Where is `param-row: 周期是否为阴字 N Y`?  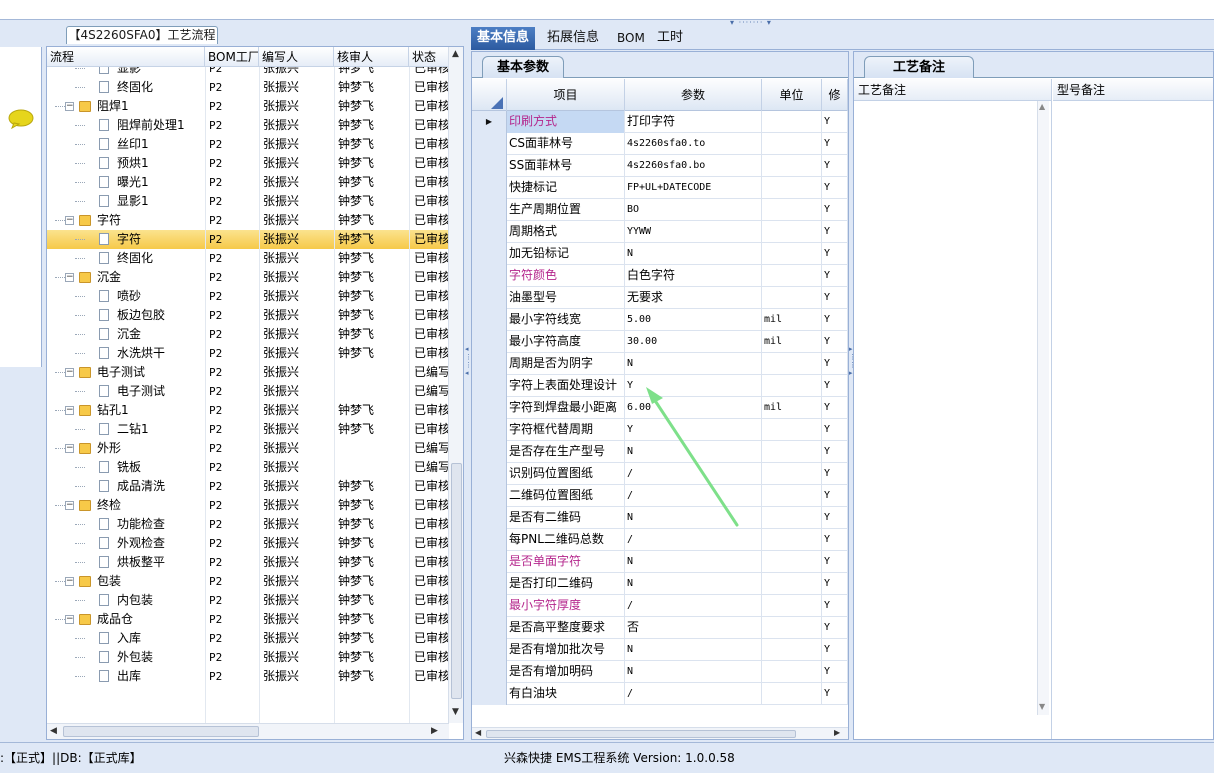
param-row: 周期是否为阴字 N Y is located at coordinates (660, 364).